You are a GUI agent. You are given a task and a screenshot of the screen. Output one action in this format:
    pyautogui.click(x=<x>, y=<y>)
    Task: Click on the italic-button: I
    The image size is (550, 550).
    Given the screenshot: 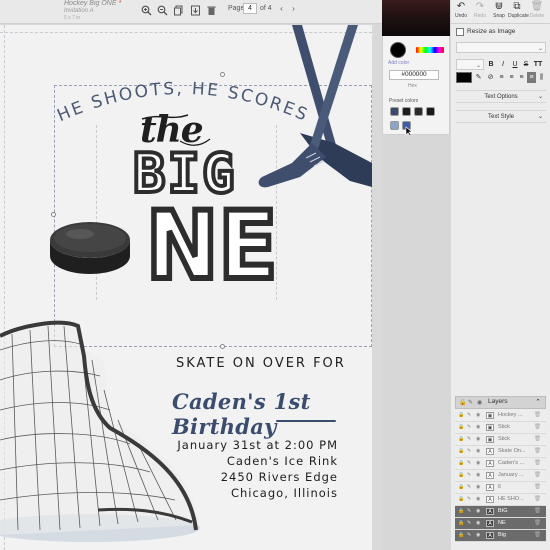 What is the action you would take?
    pyautogui.click(x=503, y=64)
    